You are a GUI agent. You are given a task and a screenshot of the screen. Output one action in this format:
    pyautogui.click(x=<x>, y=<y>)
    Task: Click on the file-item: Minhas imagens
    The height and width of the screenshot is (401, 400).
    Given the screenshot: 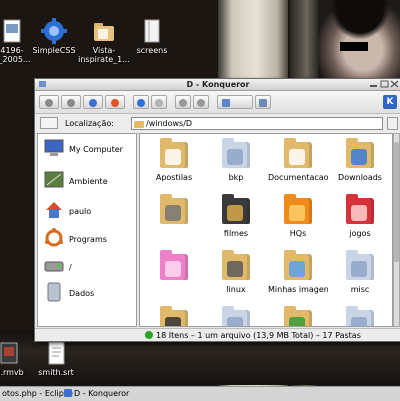 What is the action you would take?
    pyautogui.click(x=298, y=275)
    